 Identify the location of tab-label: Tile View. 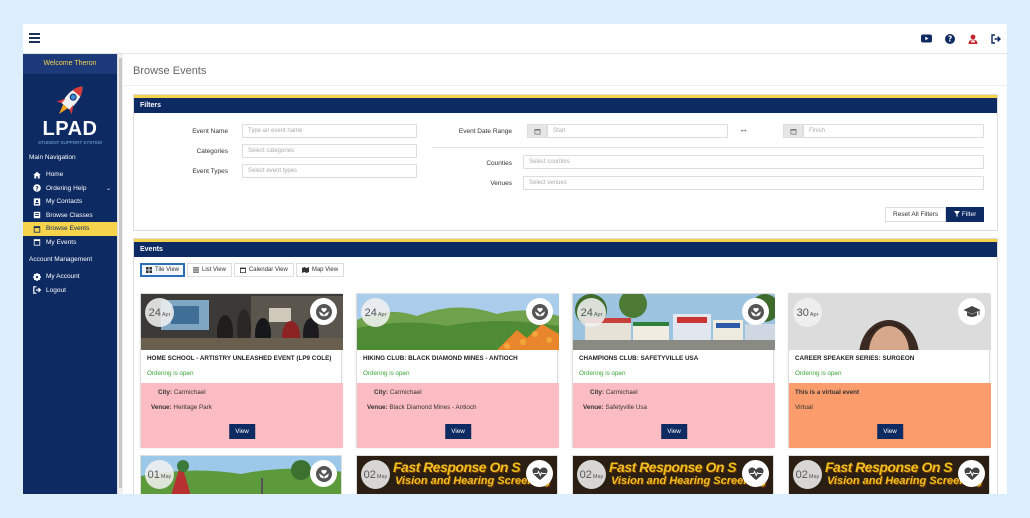
(167, 270).